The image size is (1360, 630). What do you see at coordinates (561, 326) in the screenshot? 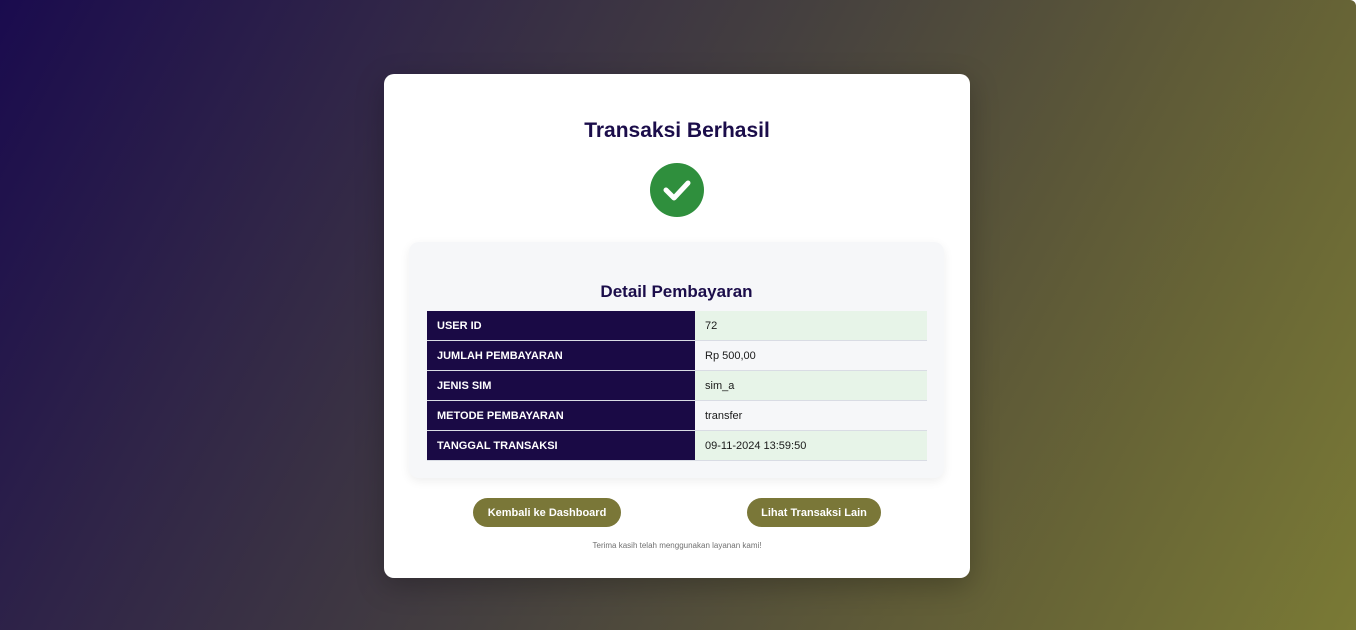
I see `row-label-user-id: USER ID` at bounding box center [561, 326].